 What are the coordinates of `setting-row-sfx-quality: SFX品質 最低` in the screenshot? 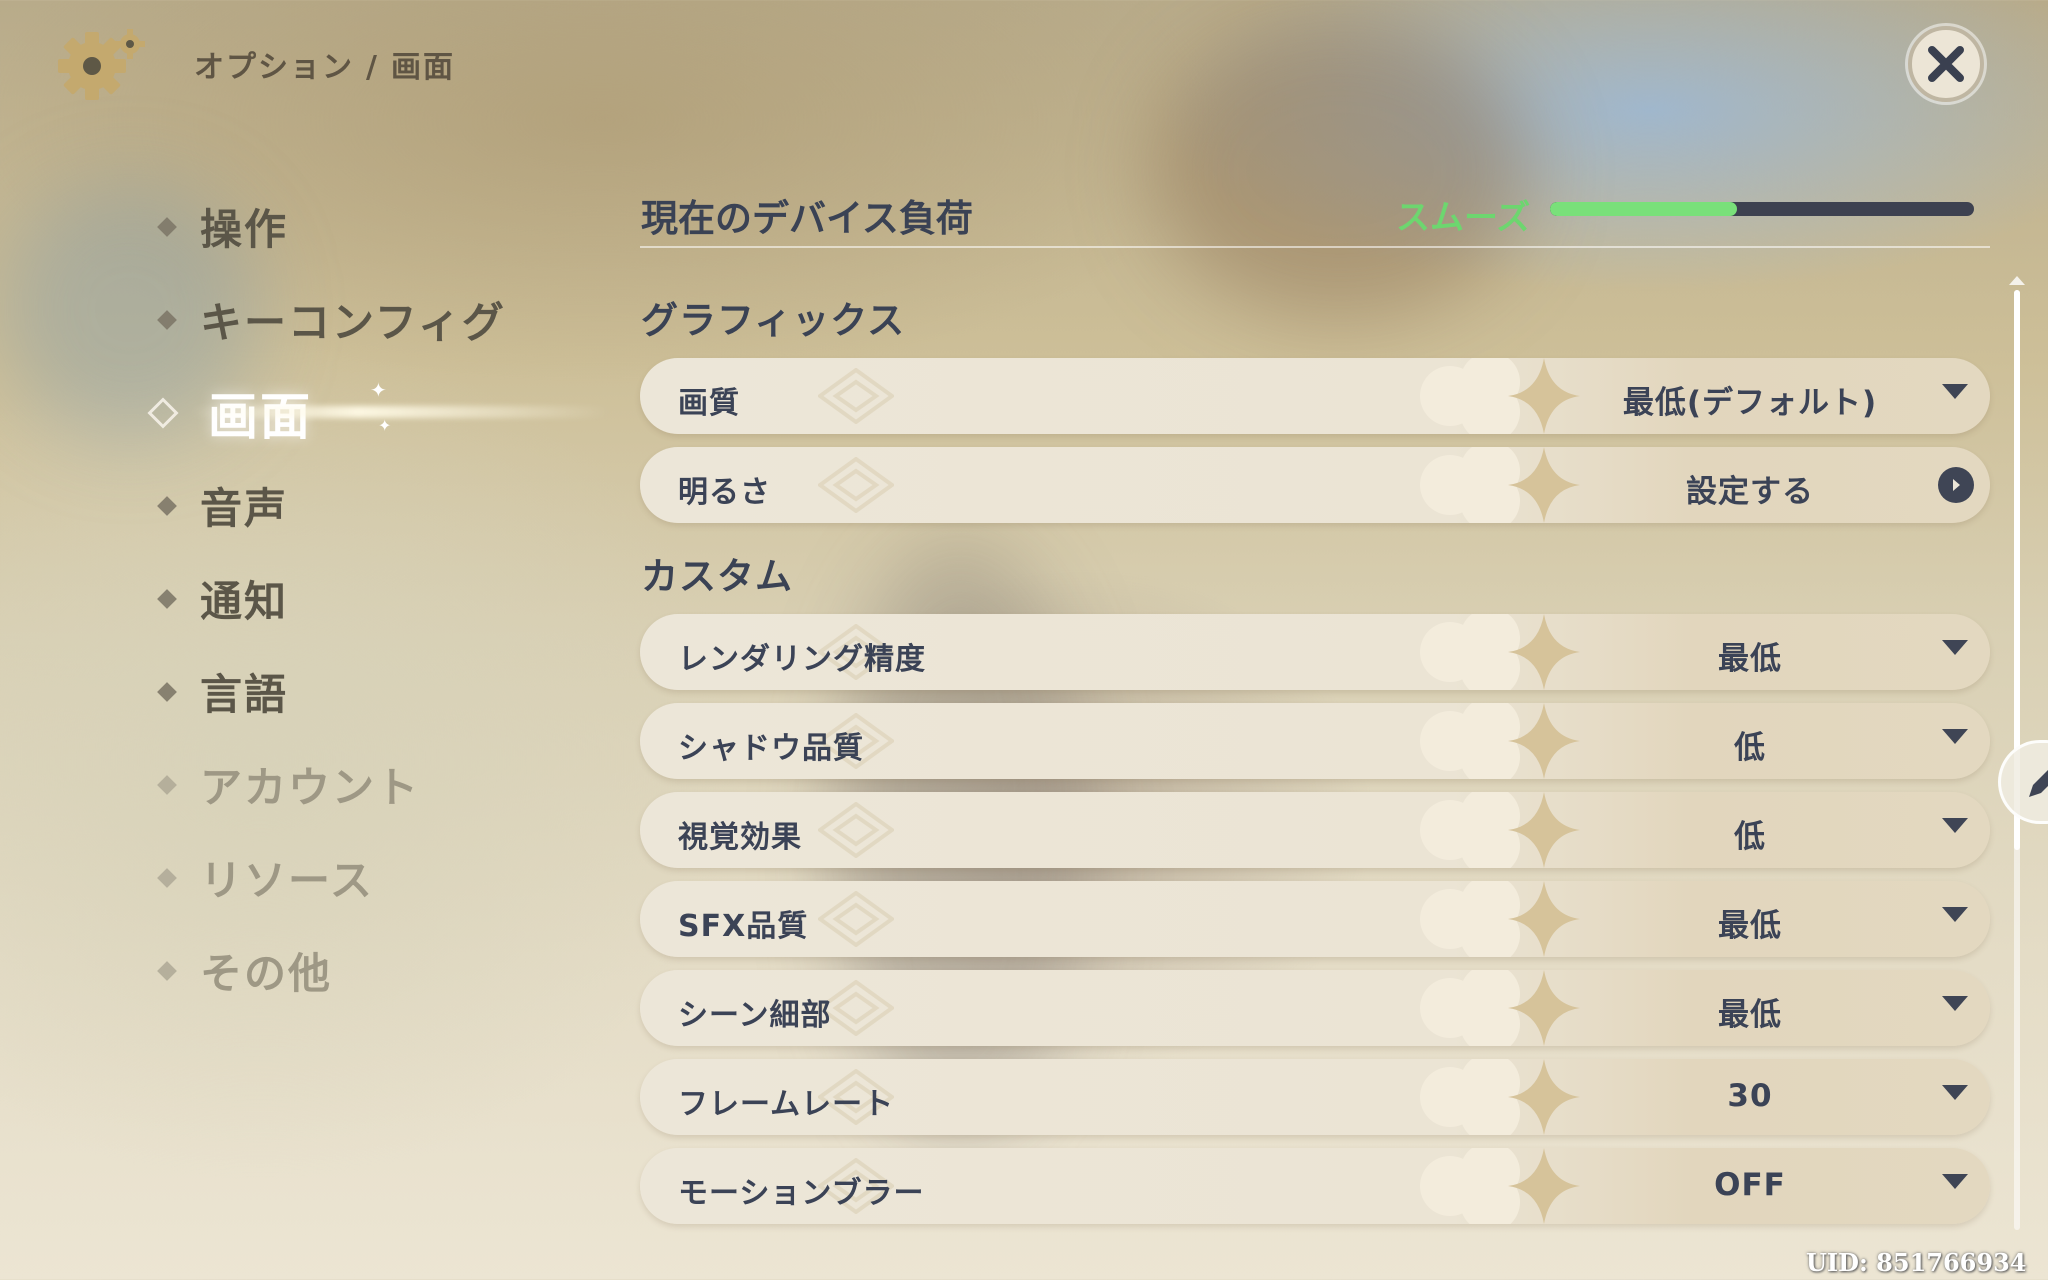 It's located at (1315, 919).